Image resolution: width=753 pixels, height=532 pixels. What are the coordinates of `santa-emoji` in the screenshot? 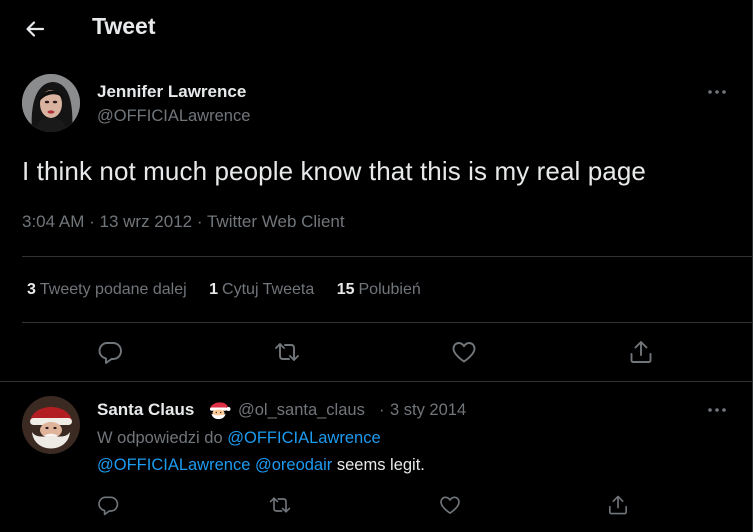 It's located at (219, 410).